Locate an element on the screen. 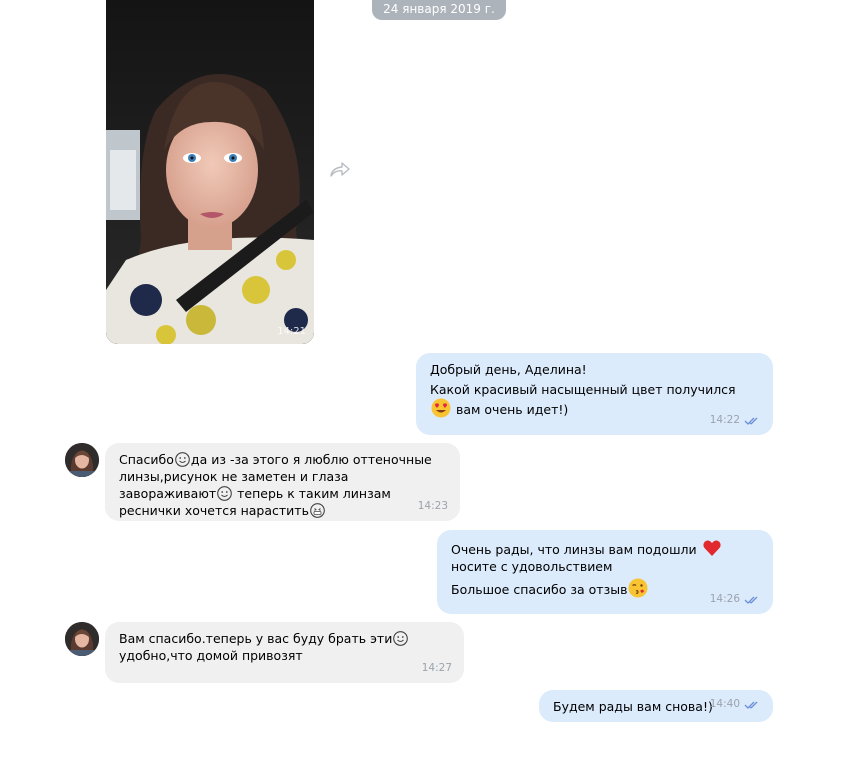  message-meta: 14:26 is located at coordinates (735, 599).